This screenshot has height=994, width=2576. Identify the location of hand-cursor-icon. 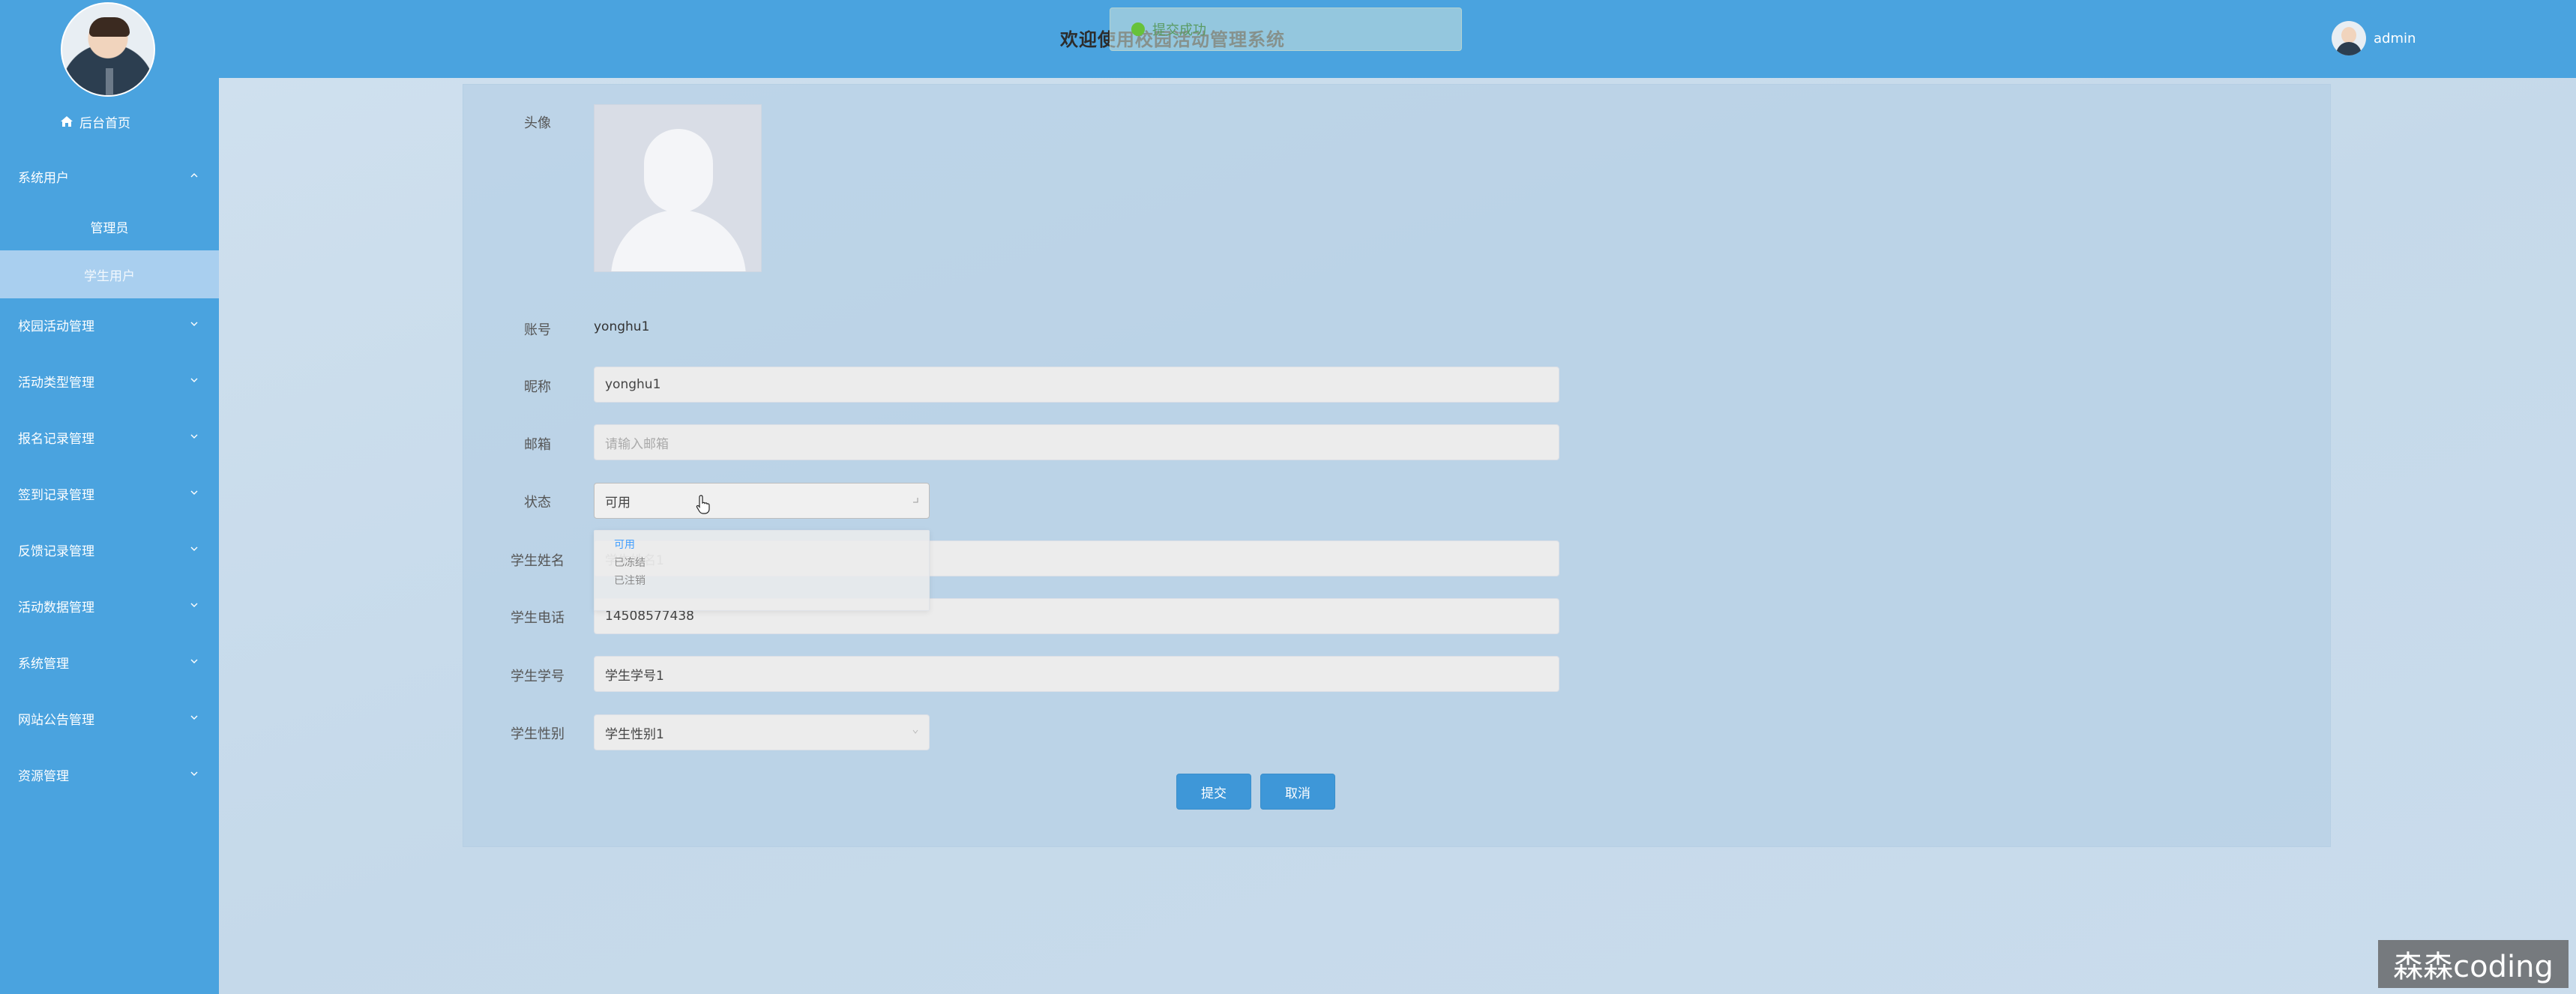
(703, 504).